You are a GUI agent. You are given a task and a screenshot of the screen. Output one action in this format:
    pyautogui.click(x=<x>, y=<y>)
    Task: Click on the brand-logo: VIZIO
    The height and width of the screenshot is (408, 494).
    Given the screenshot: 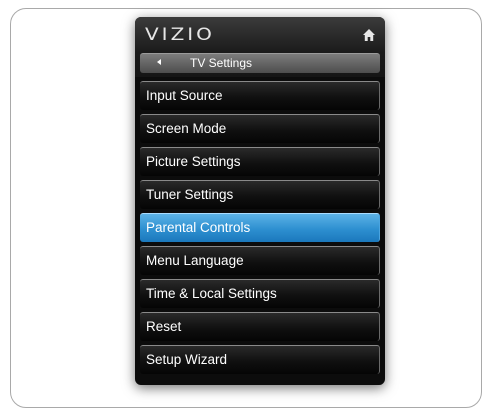 What is the action you would take?
    pyautogui.click(x=180, y=34)
    